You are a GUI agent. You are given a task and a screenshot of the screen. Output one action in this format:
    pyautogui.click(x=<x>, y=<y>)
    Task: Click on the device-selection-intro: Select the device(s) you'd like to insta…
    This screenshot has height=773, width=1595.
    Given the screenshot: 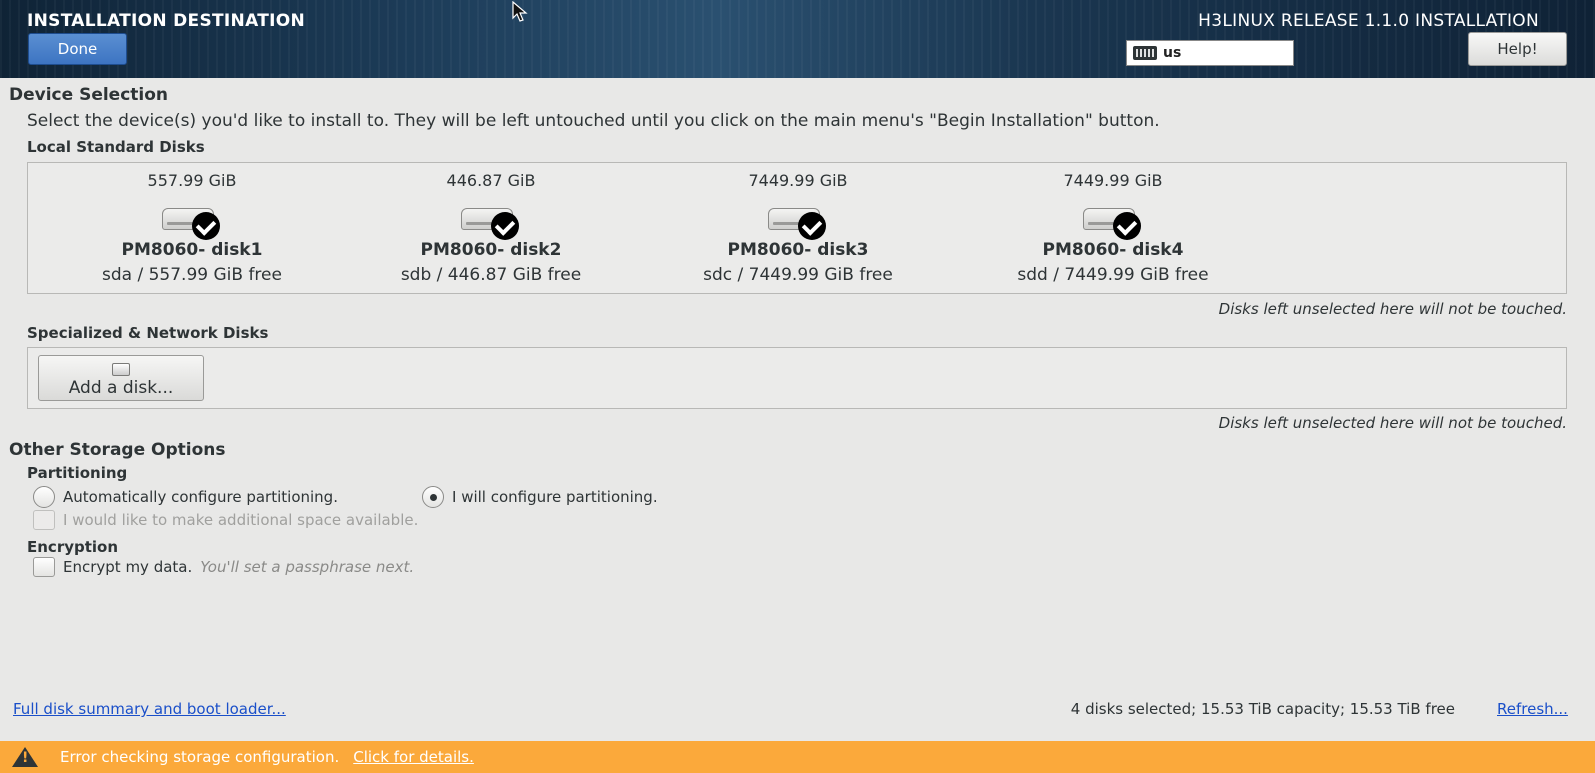 What is the action you would take?
    pyautogui.click(x=593, y=121)
    